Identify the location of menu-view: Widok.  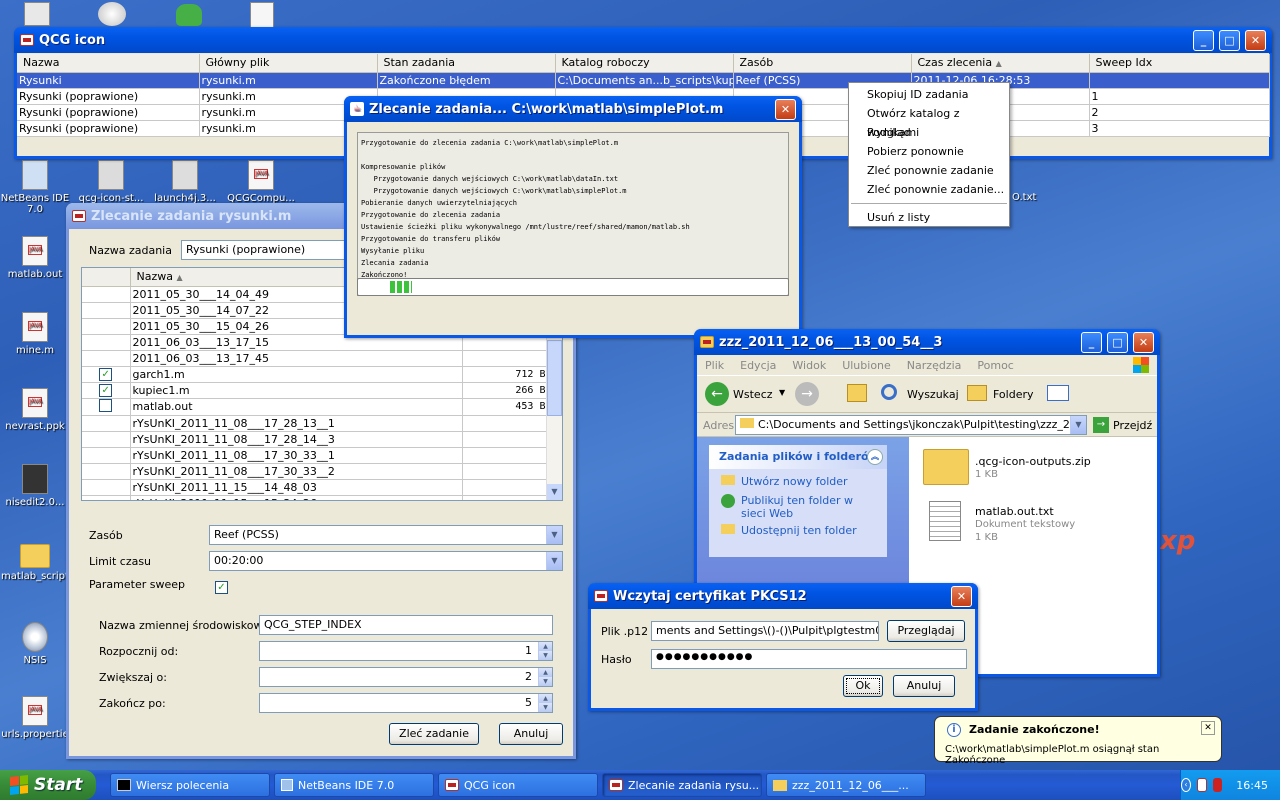
(809, 365).